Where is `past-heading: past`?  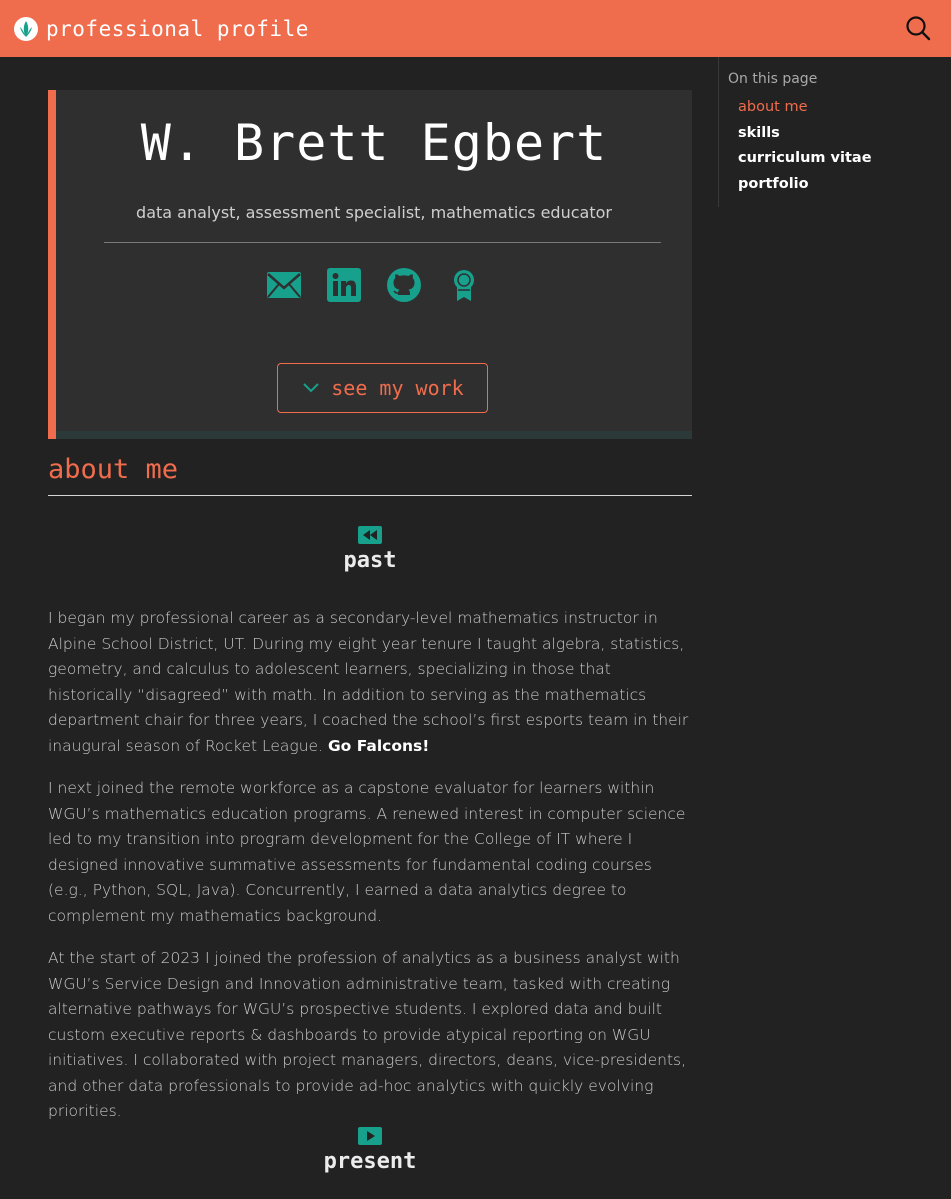
past-heading: past is located at coordinates (370, 560).